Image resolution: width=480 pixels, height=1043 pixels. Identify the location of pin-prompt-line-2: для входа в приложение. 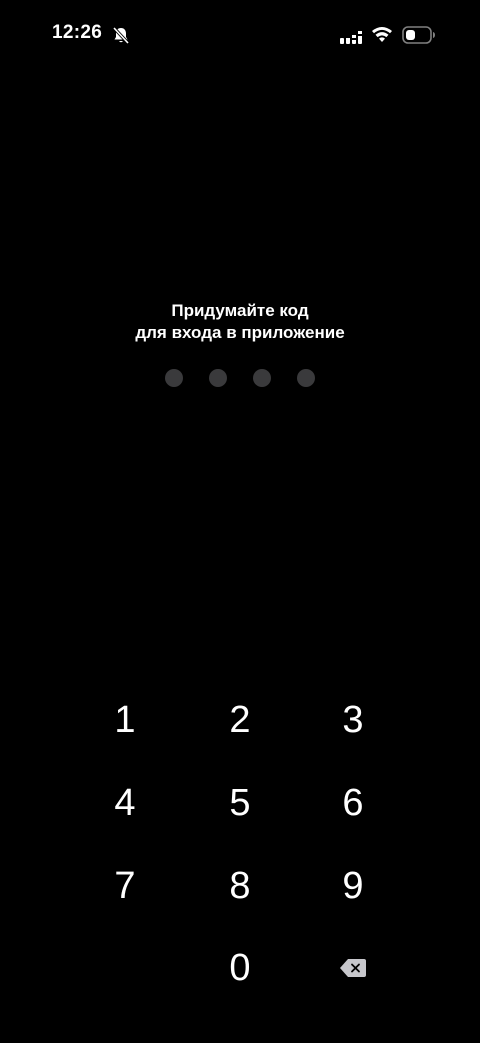
(240, 332).